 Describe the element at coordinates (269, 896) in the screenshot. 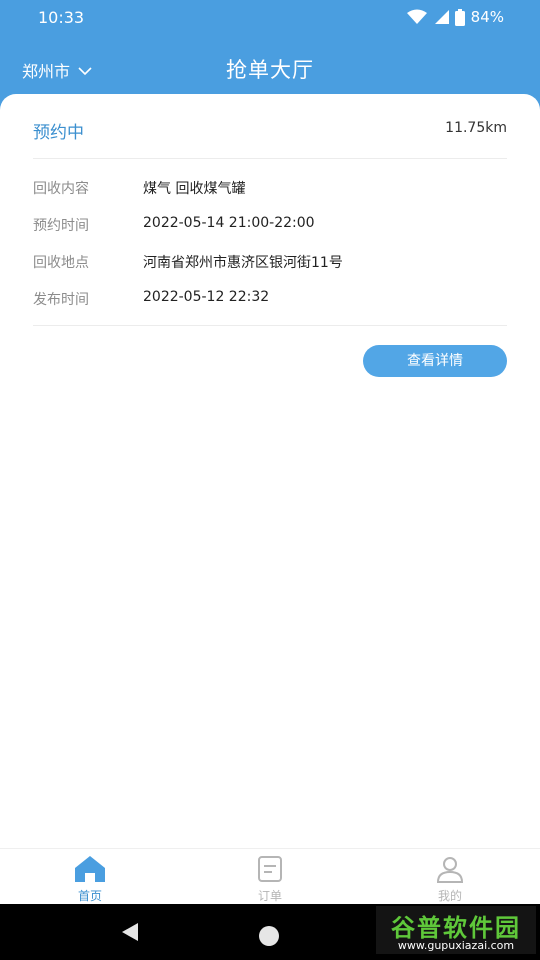

I see `tab-label: 订单` at that location.